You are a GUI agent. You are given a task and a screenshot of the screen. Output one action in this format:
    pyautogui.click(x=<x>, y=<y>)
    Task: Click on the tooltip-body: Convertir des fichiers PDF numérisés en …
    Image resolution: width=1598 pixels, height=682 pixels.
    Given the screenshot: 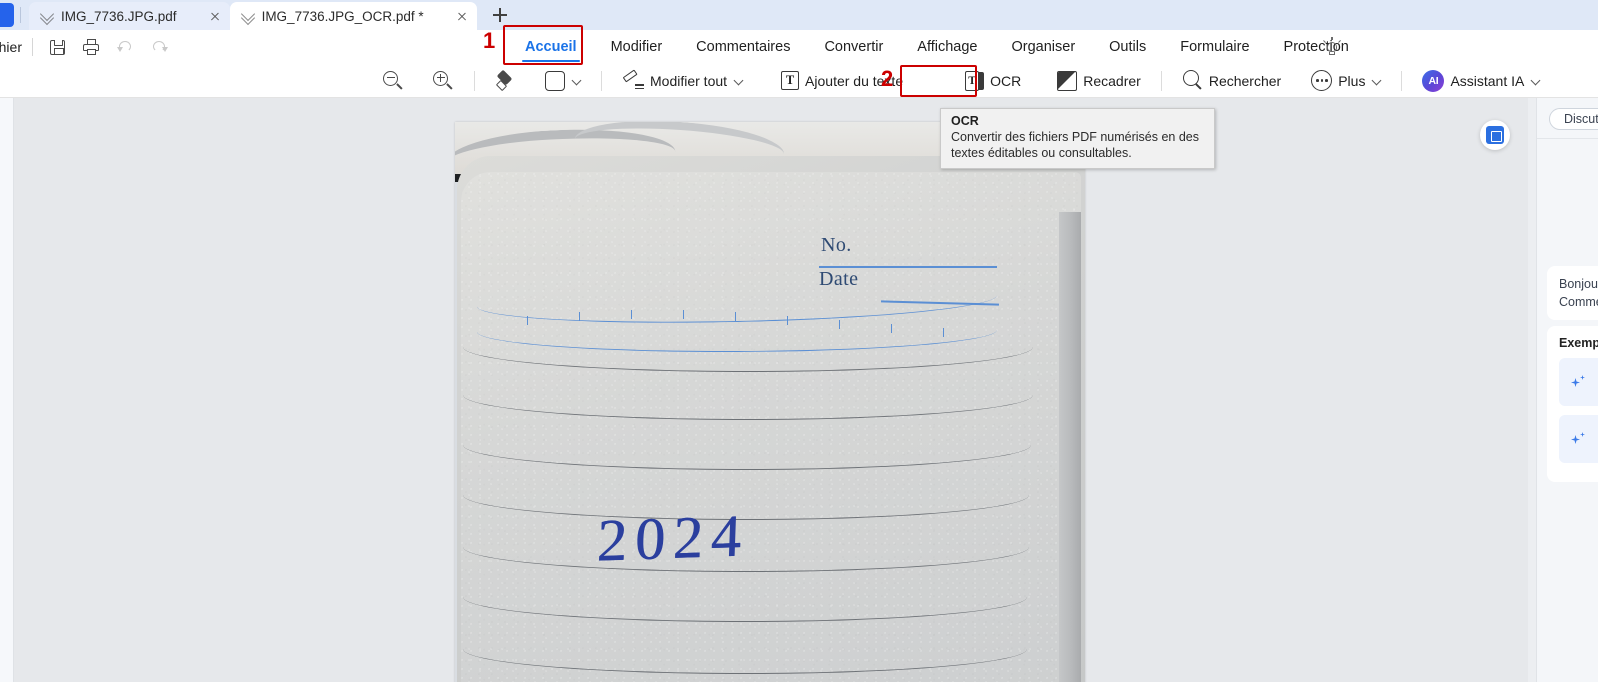 What is the action you would take?
    pyautogui.click(x=1075, y=145)
    